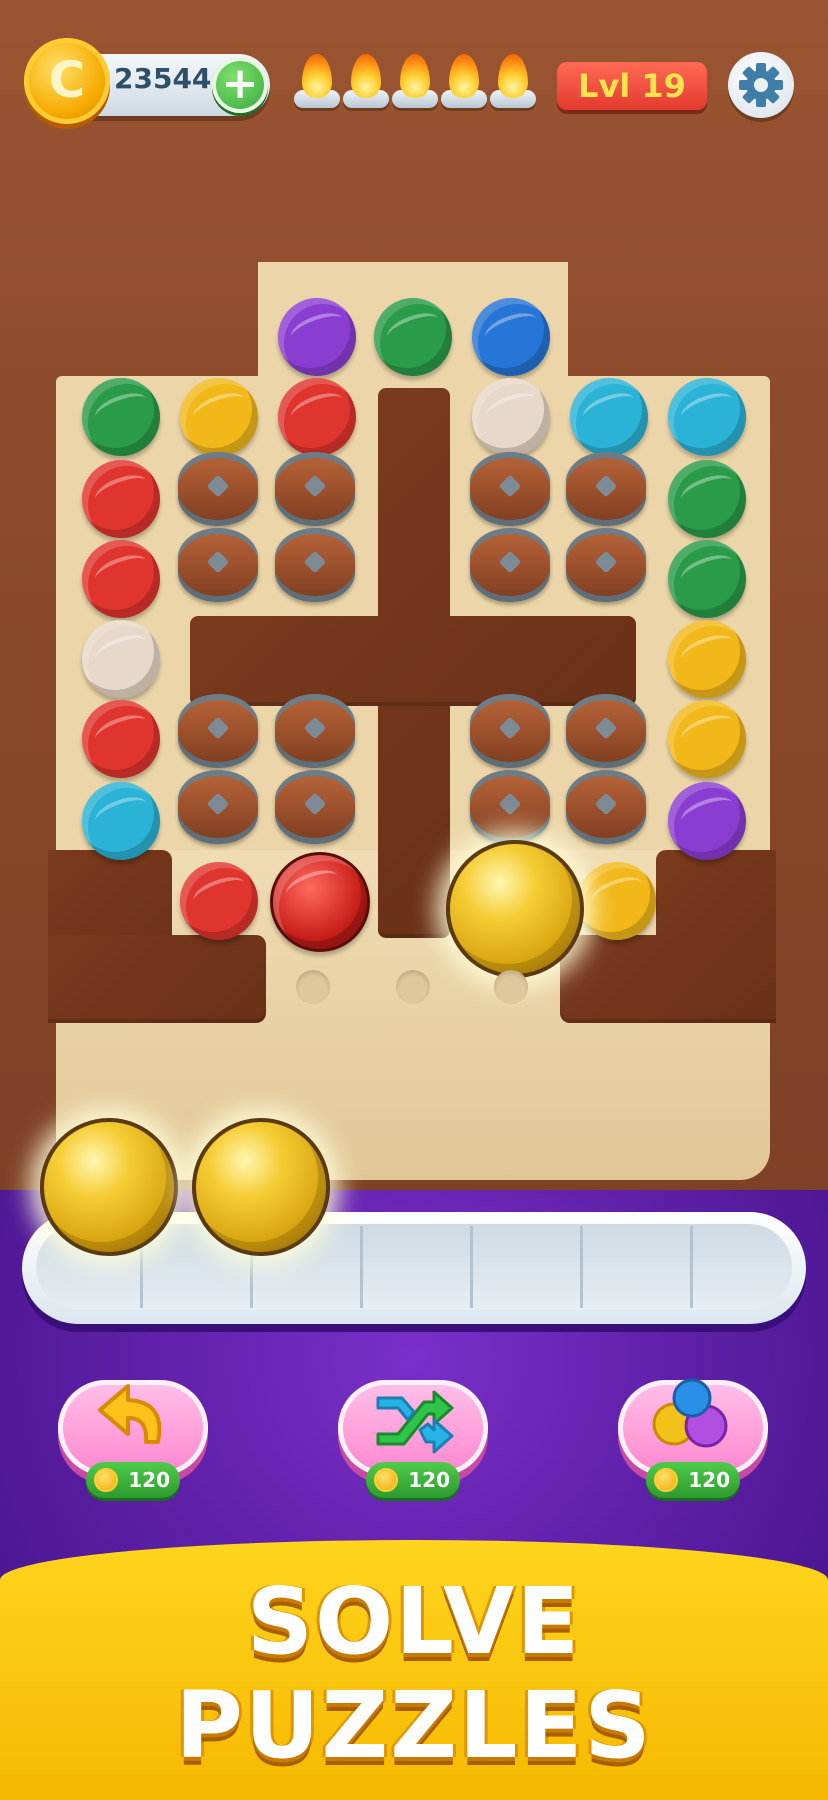  I want to click on magnet-booster-button: 120, so click(693, 1438).